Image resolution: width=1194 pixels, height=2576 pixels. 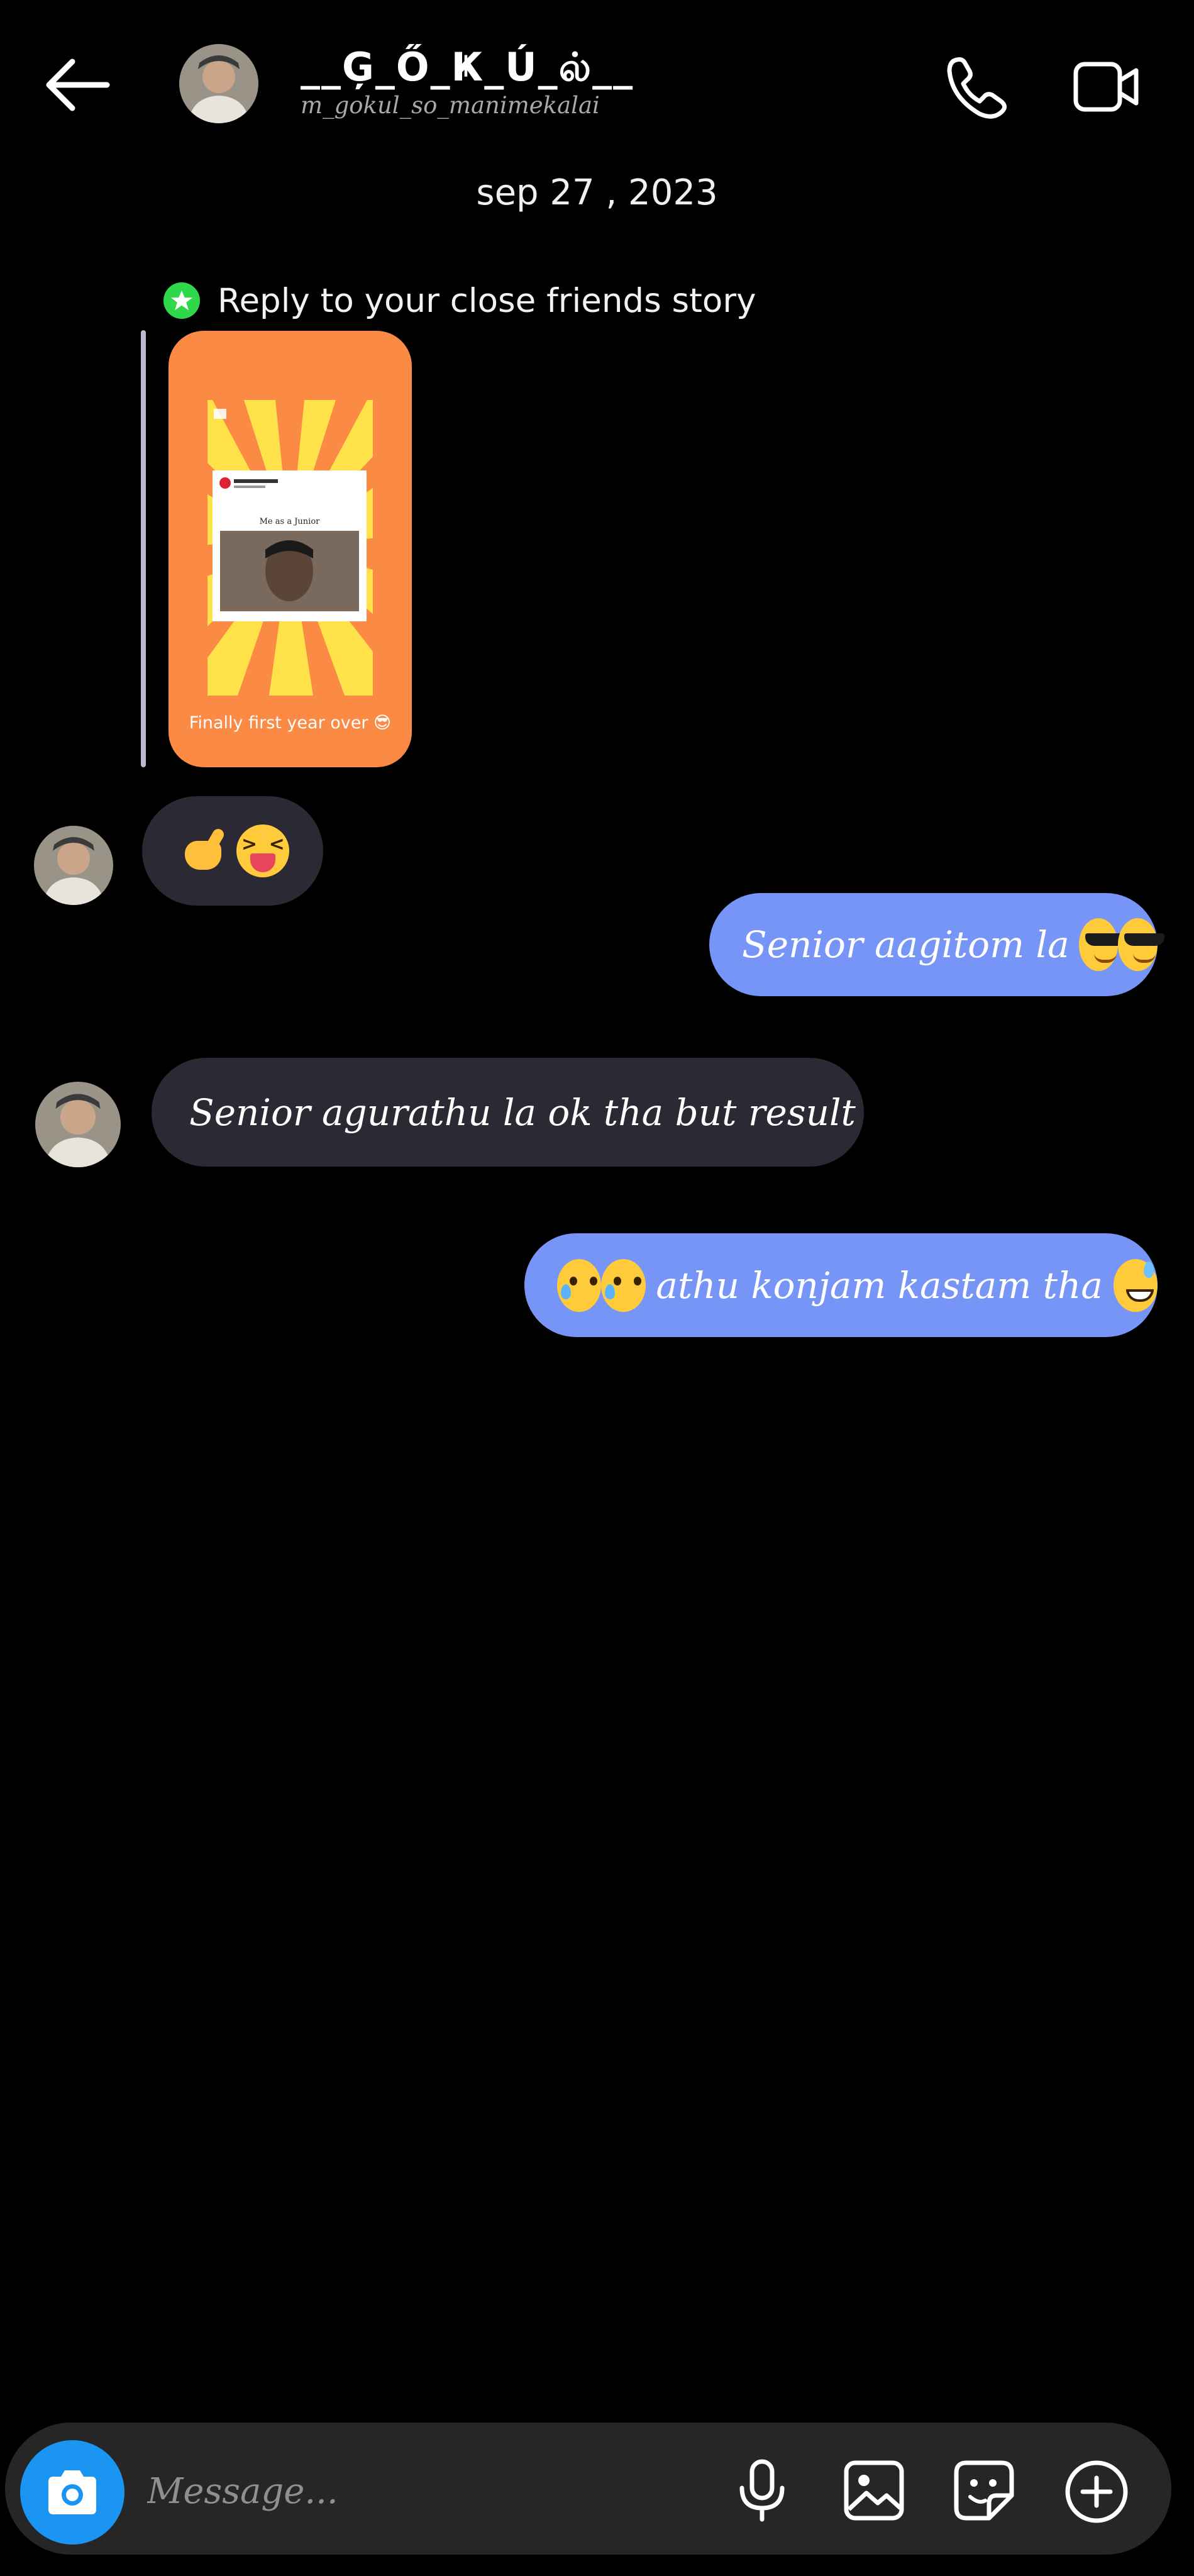 What do you see at coordinates (450, 105) in the screenshot?
I see `contact-username: m_gokul_so_manimekalai` at bounding box center [450, 105].